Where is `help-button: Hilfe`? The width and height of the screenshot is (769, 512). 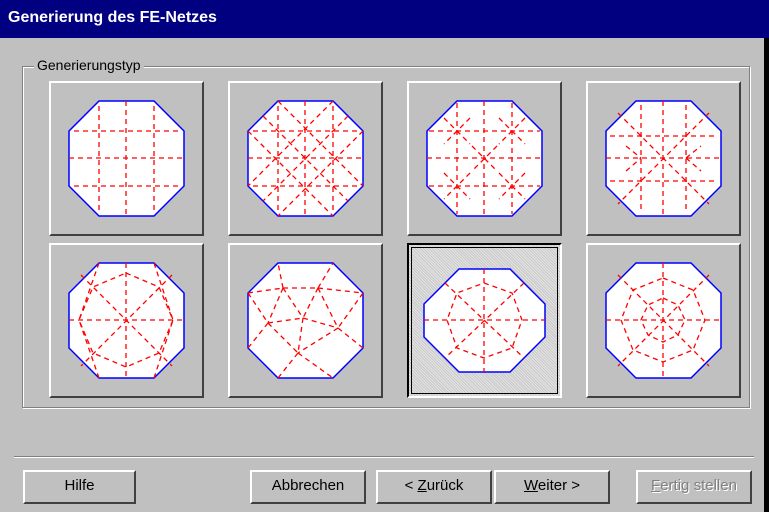
help-button: Hilfe is located at coordinates (79, 487).